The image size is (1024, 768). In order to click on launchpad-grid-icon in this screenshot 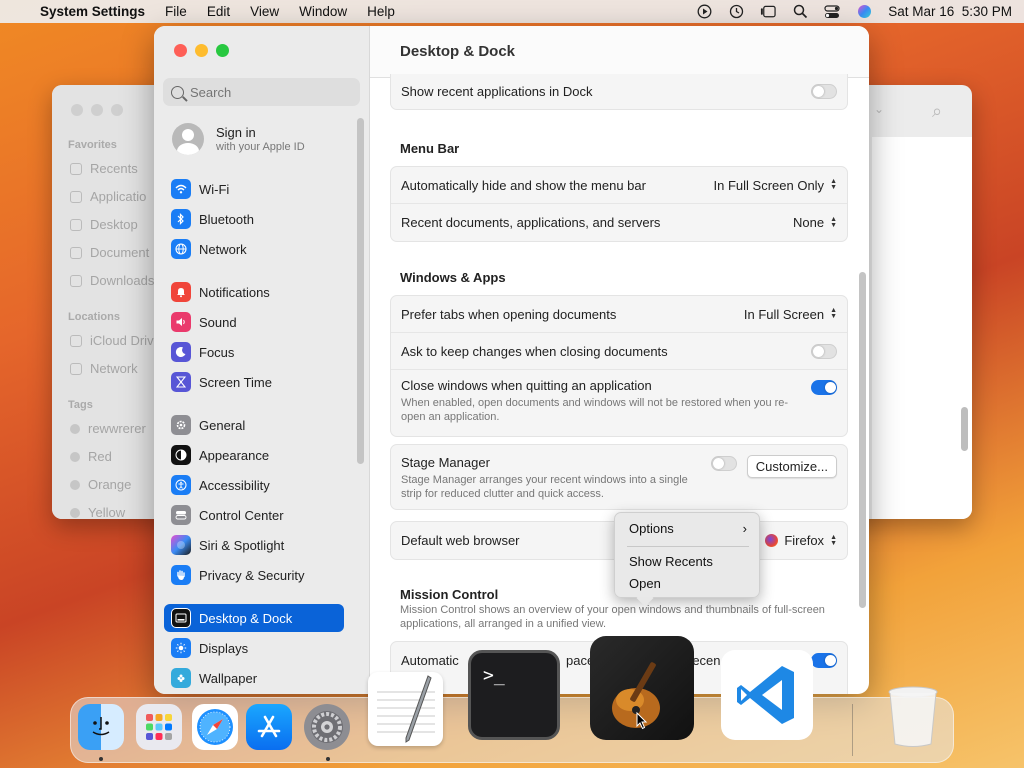, I will do `click(159, 727)`.